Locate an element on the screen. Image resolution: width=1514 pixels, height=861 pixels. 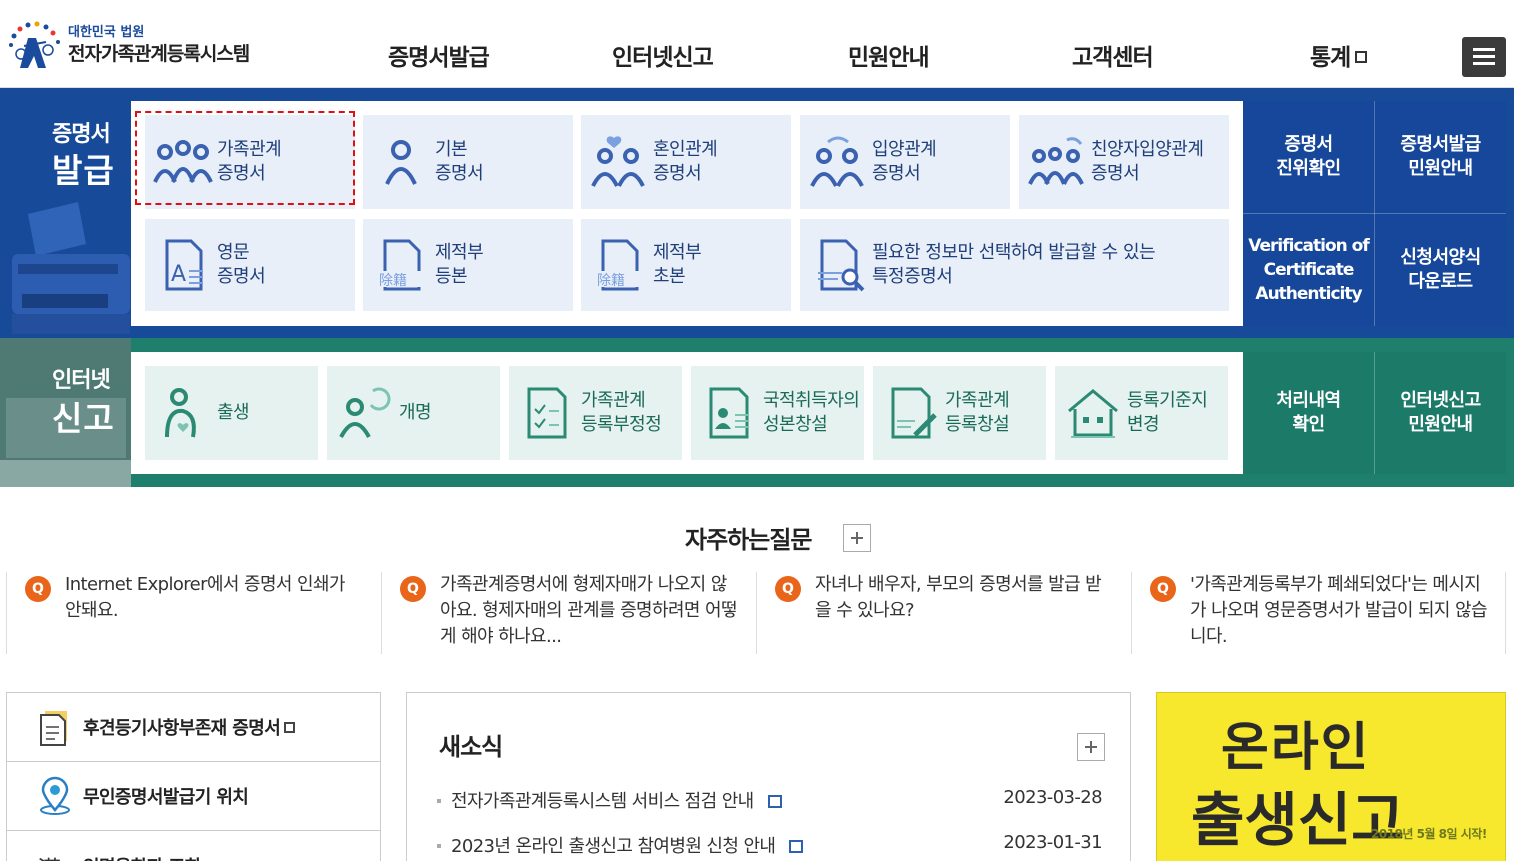
banner-date: 2018년 5월 8일 시작! is located at coordinates (1429, 834).